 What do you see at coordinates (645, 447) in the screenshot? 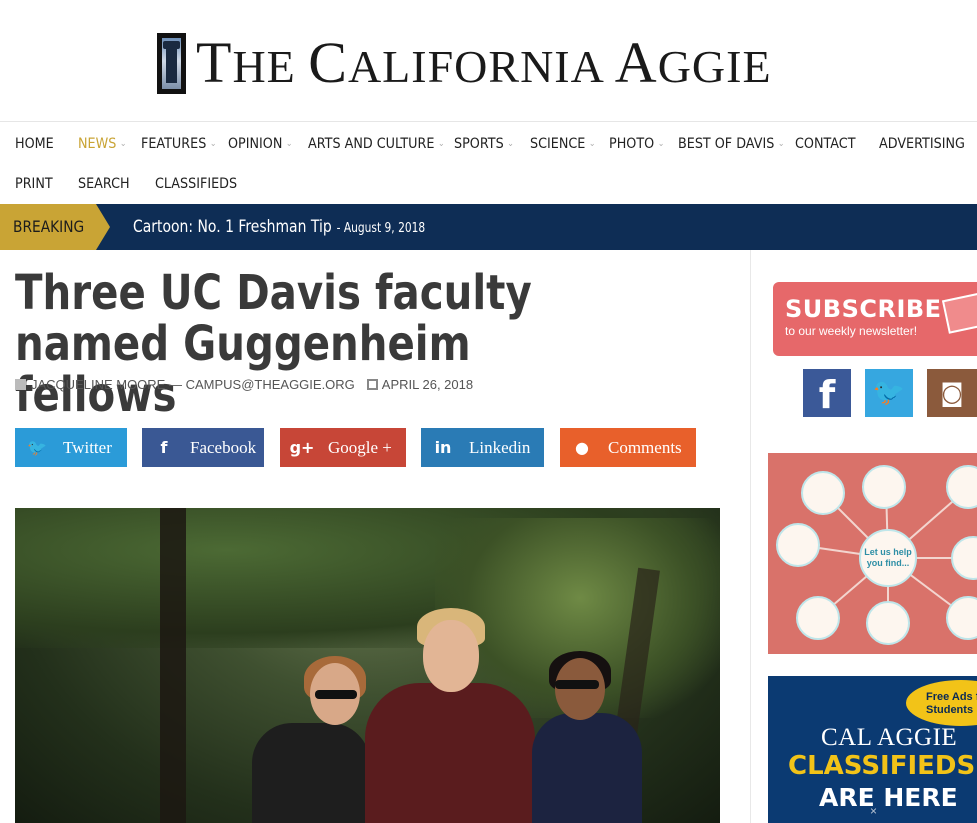
I see `share-label: Comments` at bounding box center [645, 447].